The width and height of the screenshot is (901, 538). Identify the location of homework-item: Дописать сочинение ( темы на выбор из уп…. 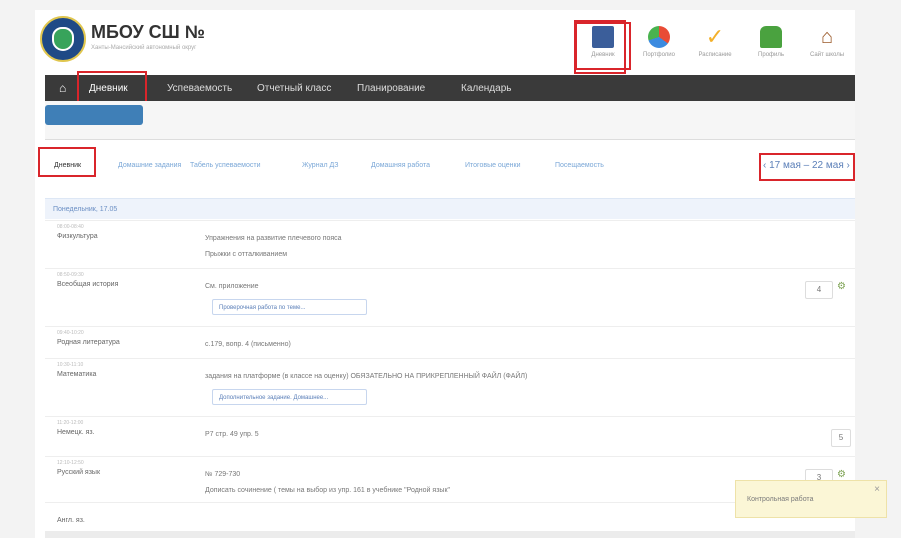
(327, 490).